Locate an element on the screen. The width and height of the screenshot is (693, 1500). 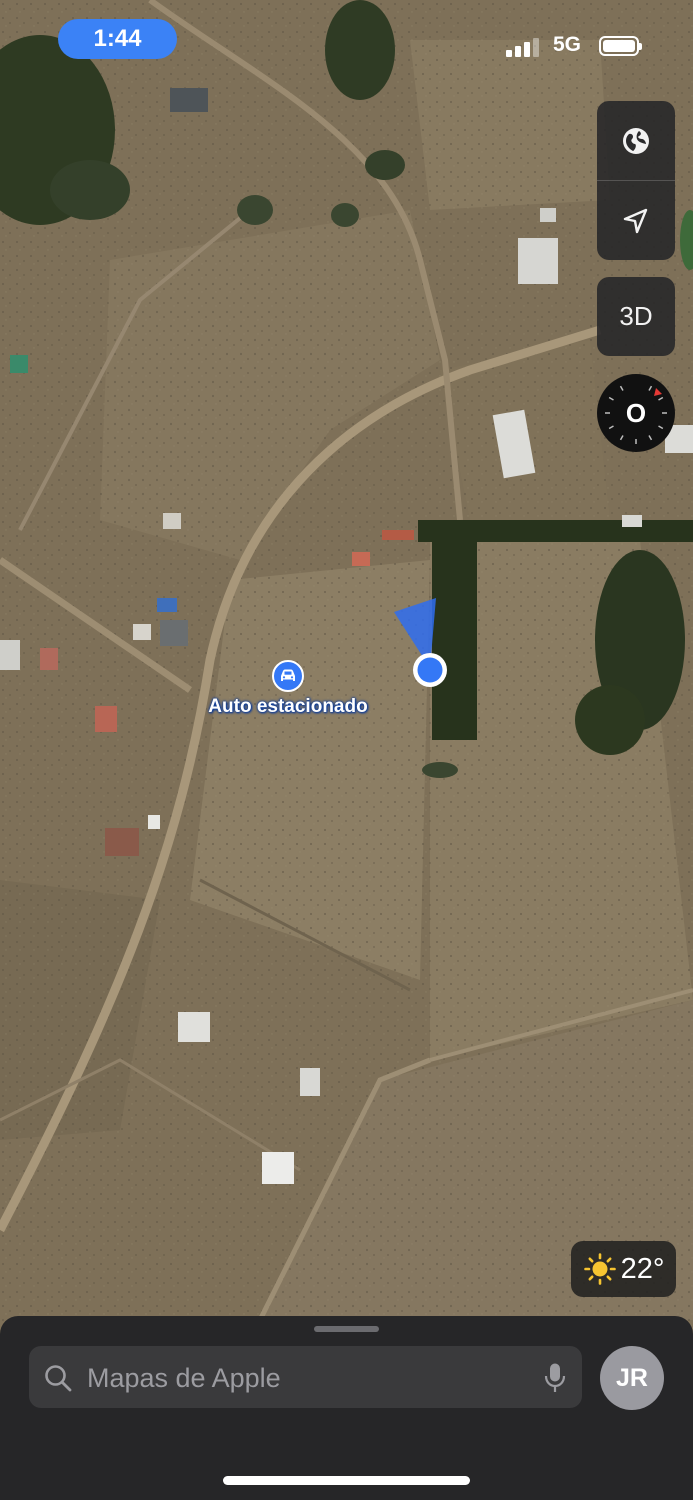
sun-icon is located at coordinates (599, 1269).